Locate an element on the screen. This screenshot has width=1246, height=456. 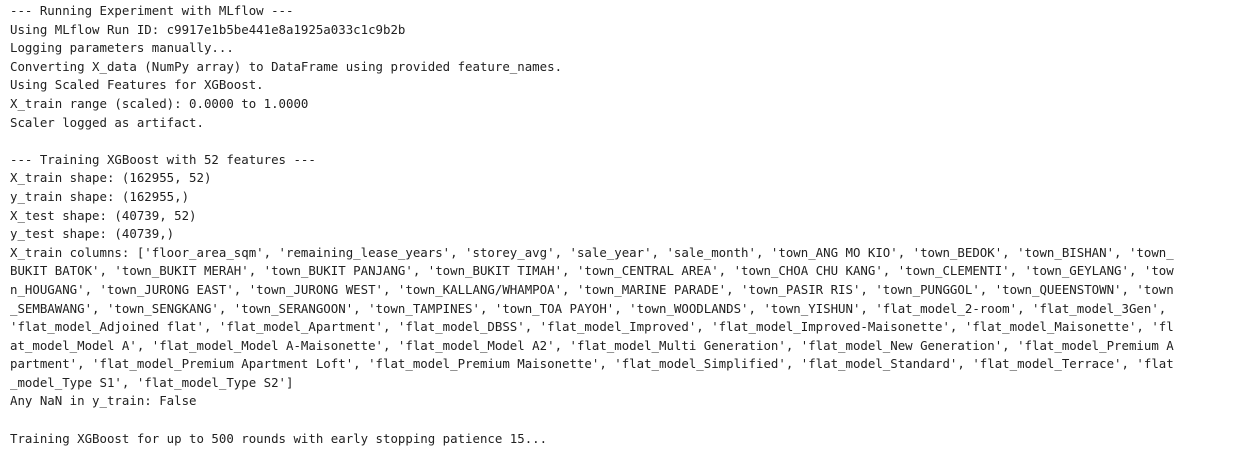
output-line-scaler-logged: Scaler logged as artifact. is located at coordinates (107, 122).